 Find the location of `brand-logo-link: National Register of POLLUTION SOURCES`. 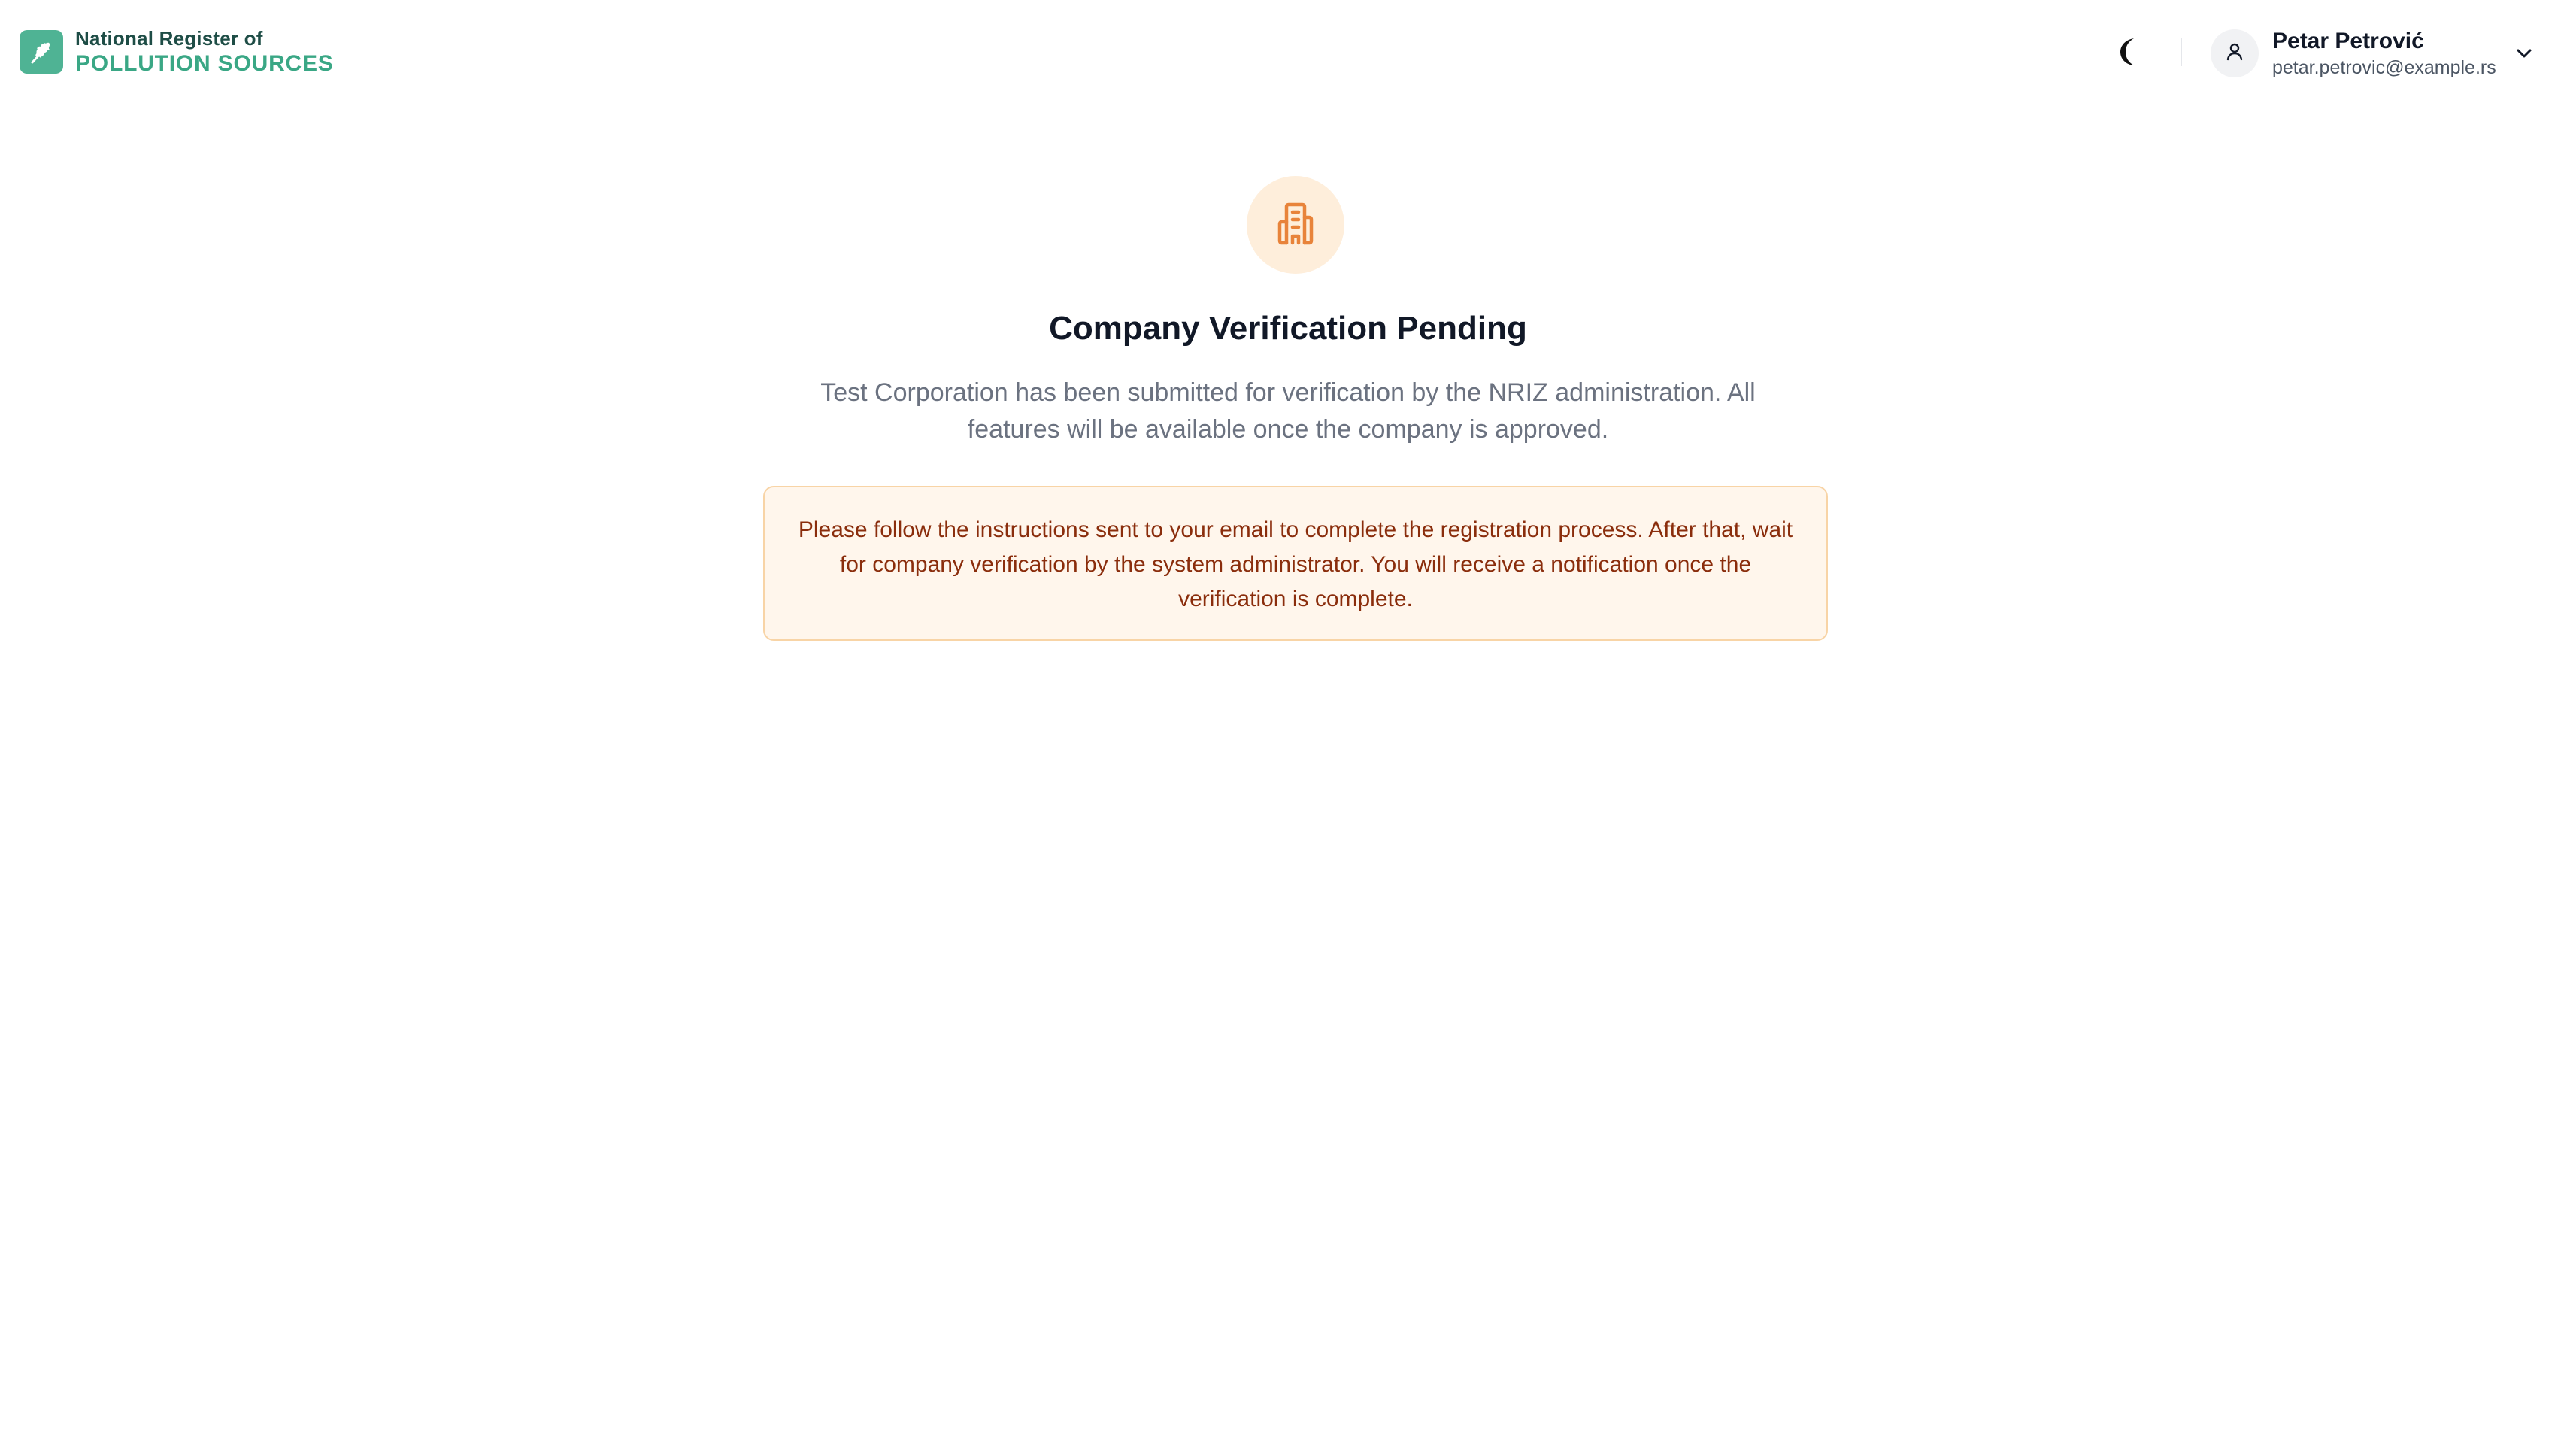

brand-logo-link: National Register of POLLUTION SOURCES is located at coordinates (177, 52).